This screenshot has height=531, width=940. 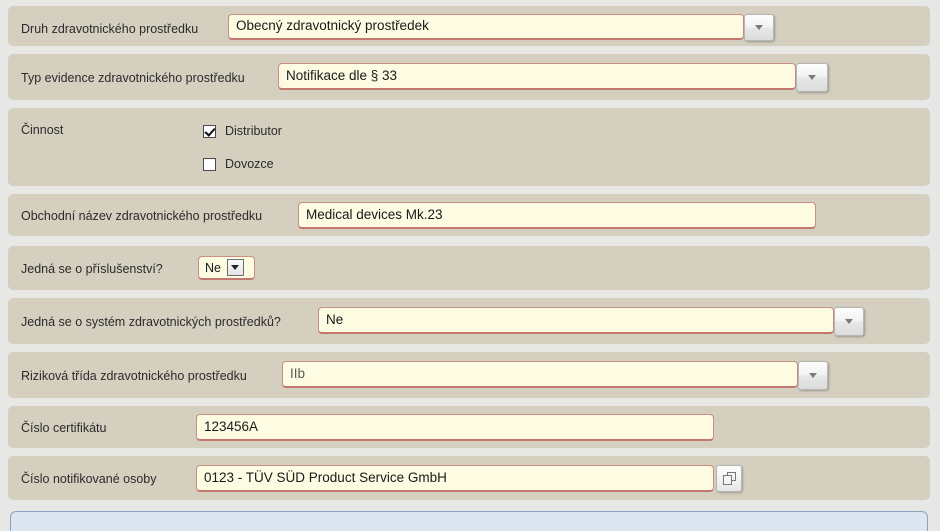 I want to click on device-kind-dropdown-button, so click(x=759, y=27).